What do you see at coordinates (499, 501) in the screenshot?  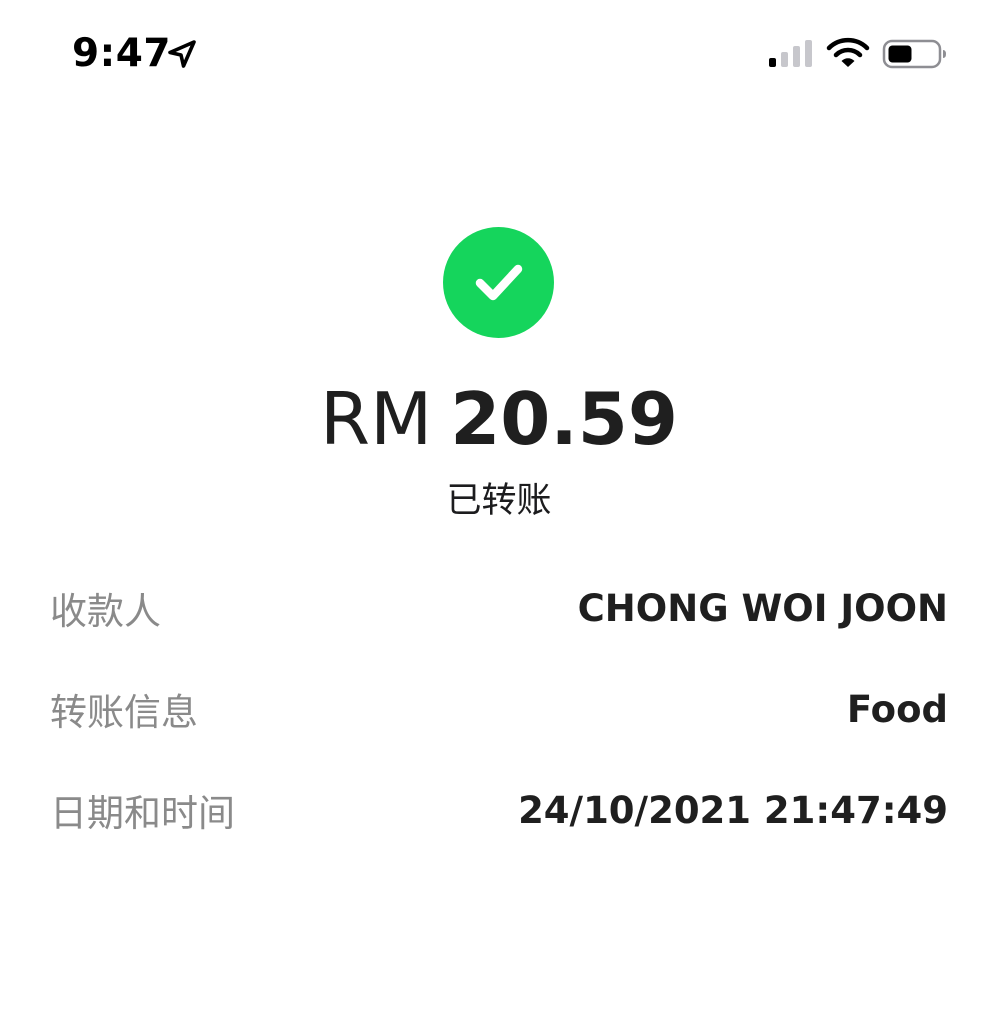 I see `transfer-status: 已转账` at bounding box center [499, 501].